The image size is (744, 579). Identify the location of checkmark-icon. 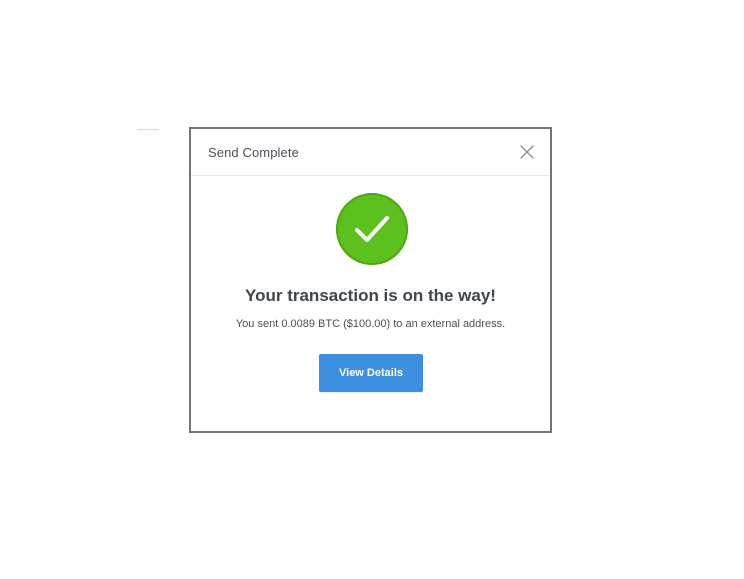
(372, 229).